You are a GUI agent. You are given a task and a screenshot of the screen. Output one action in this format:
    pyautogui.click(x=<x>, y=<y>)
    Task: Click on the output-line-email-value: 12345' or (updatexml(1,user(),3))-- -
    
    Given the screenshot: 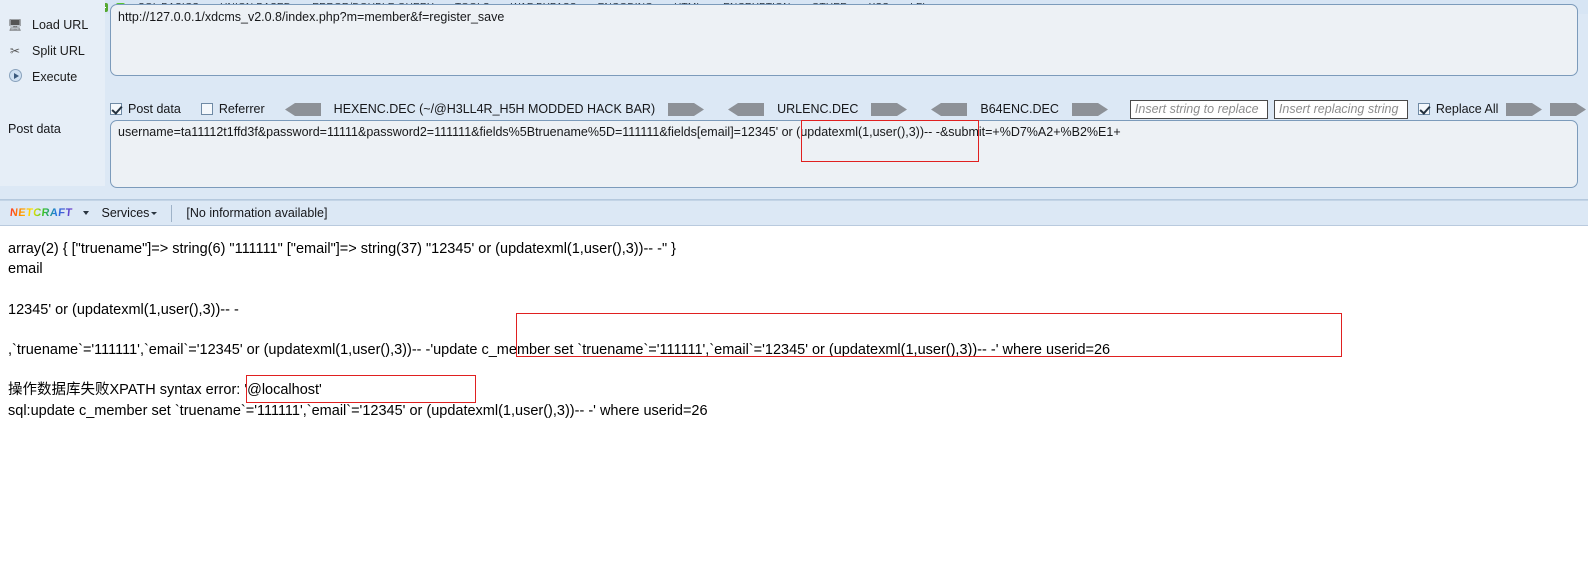 What is the action you would take?
    pyautogui.click(x=123, y=310)
    